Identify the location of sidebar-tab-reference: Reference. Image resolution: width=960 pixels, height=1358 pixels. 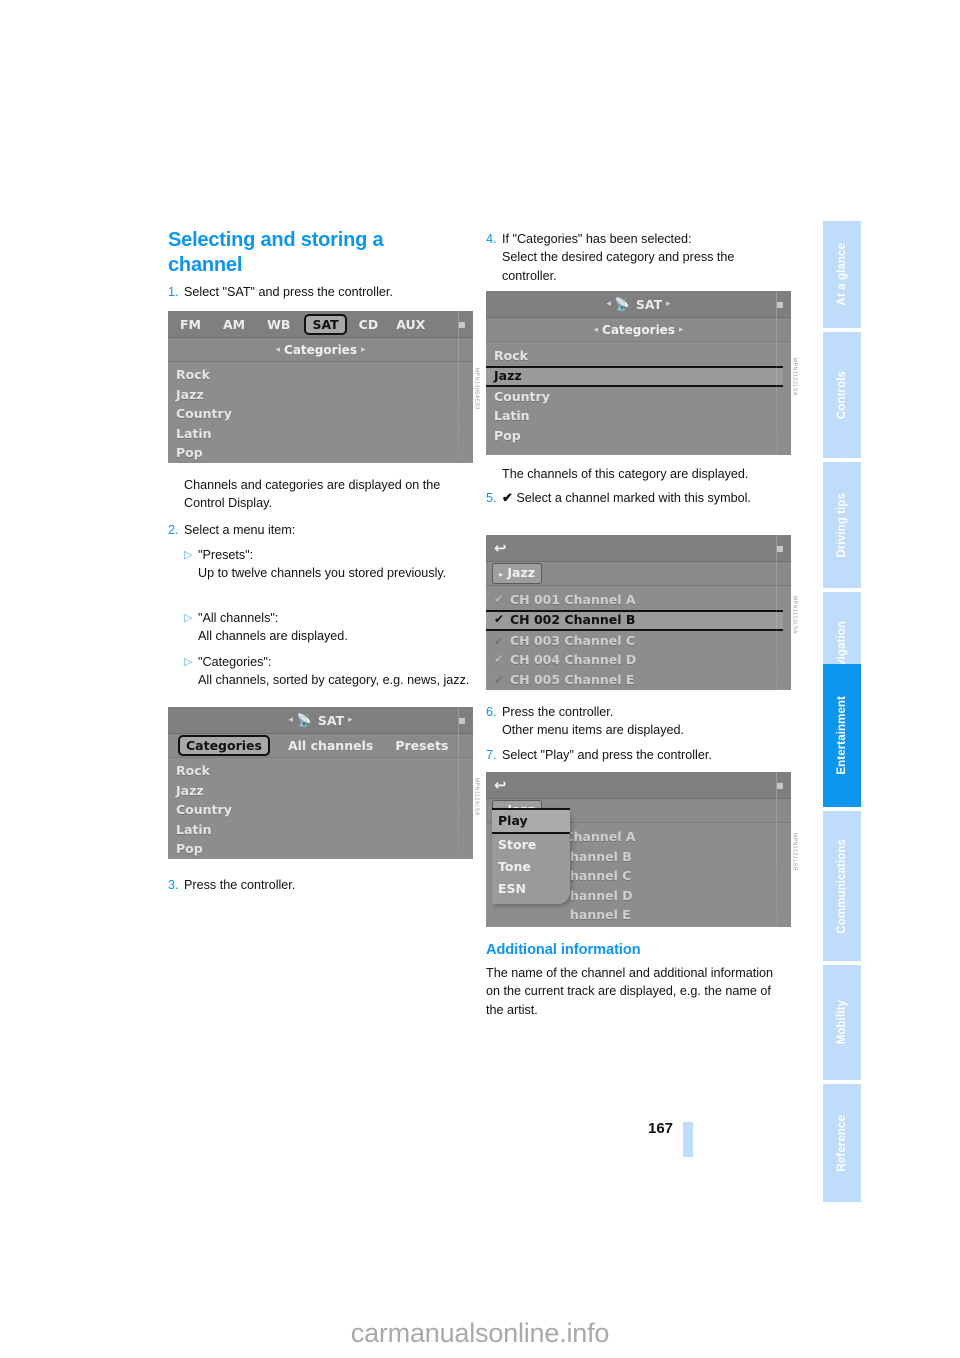
(842, 1143).